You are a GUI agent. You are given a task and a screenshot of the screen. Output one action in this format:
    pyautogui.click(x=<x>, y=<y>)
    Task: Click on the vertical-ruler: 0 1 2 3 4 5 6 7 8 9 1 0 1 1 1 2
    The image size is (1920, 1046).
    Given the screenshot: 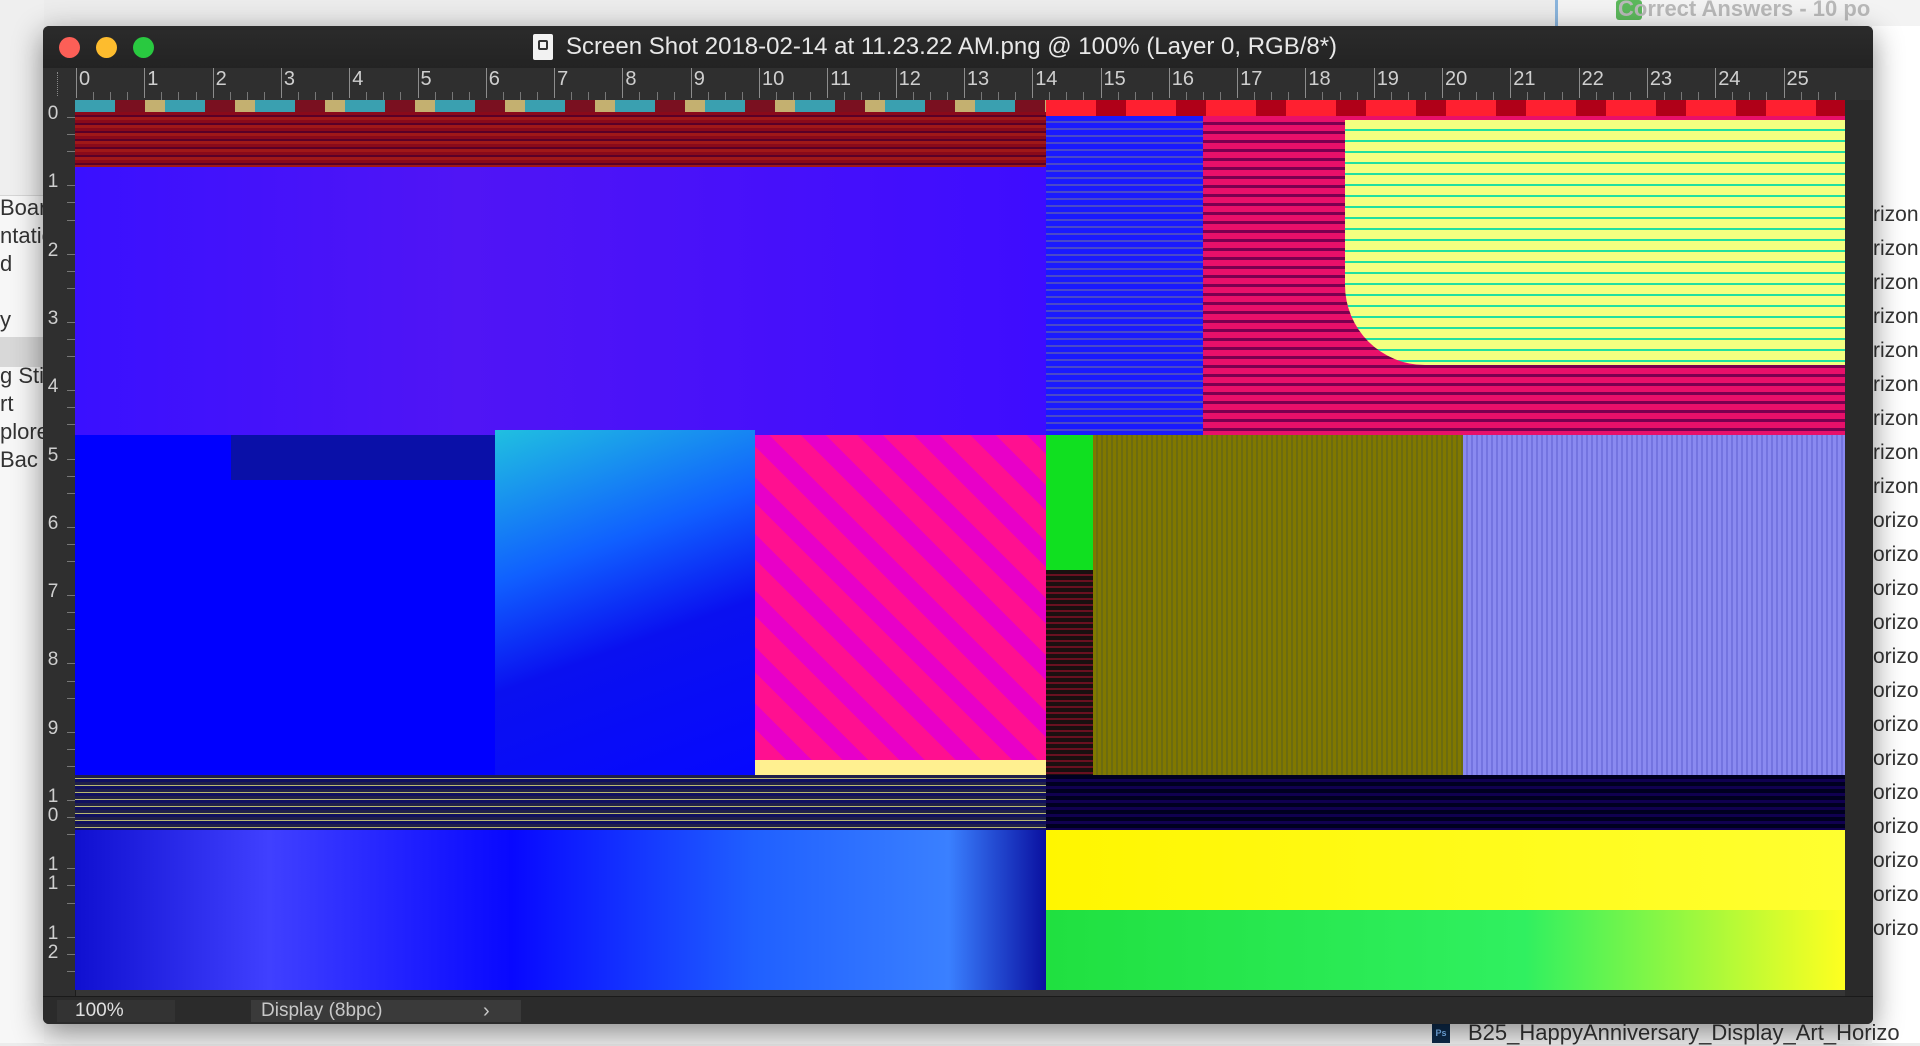 What is the action you would take?
    pyautogui.click(x=59, y=548)
    